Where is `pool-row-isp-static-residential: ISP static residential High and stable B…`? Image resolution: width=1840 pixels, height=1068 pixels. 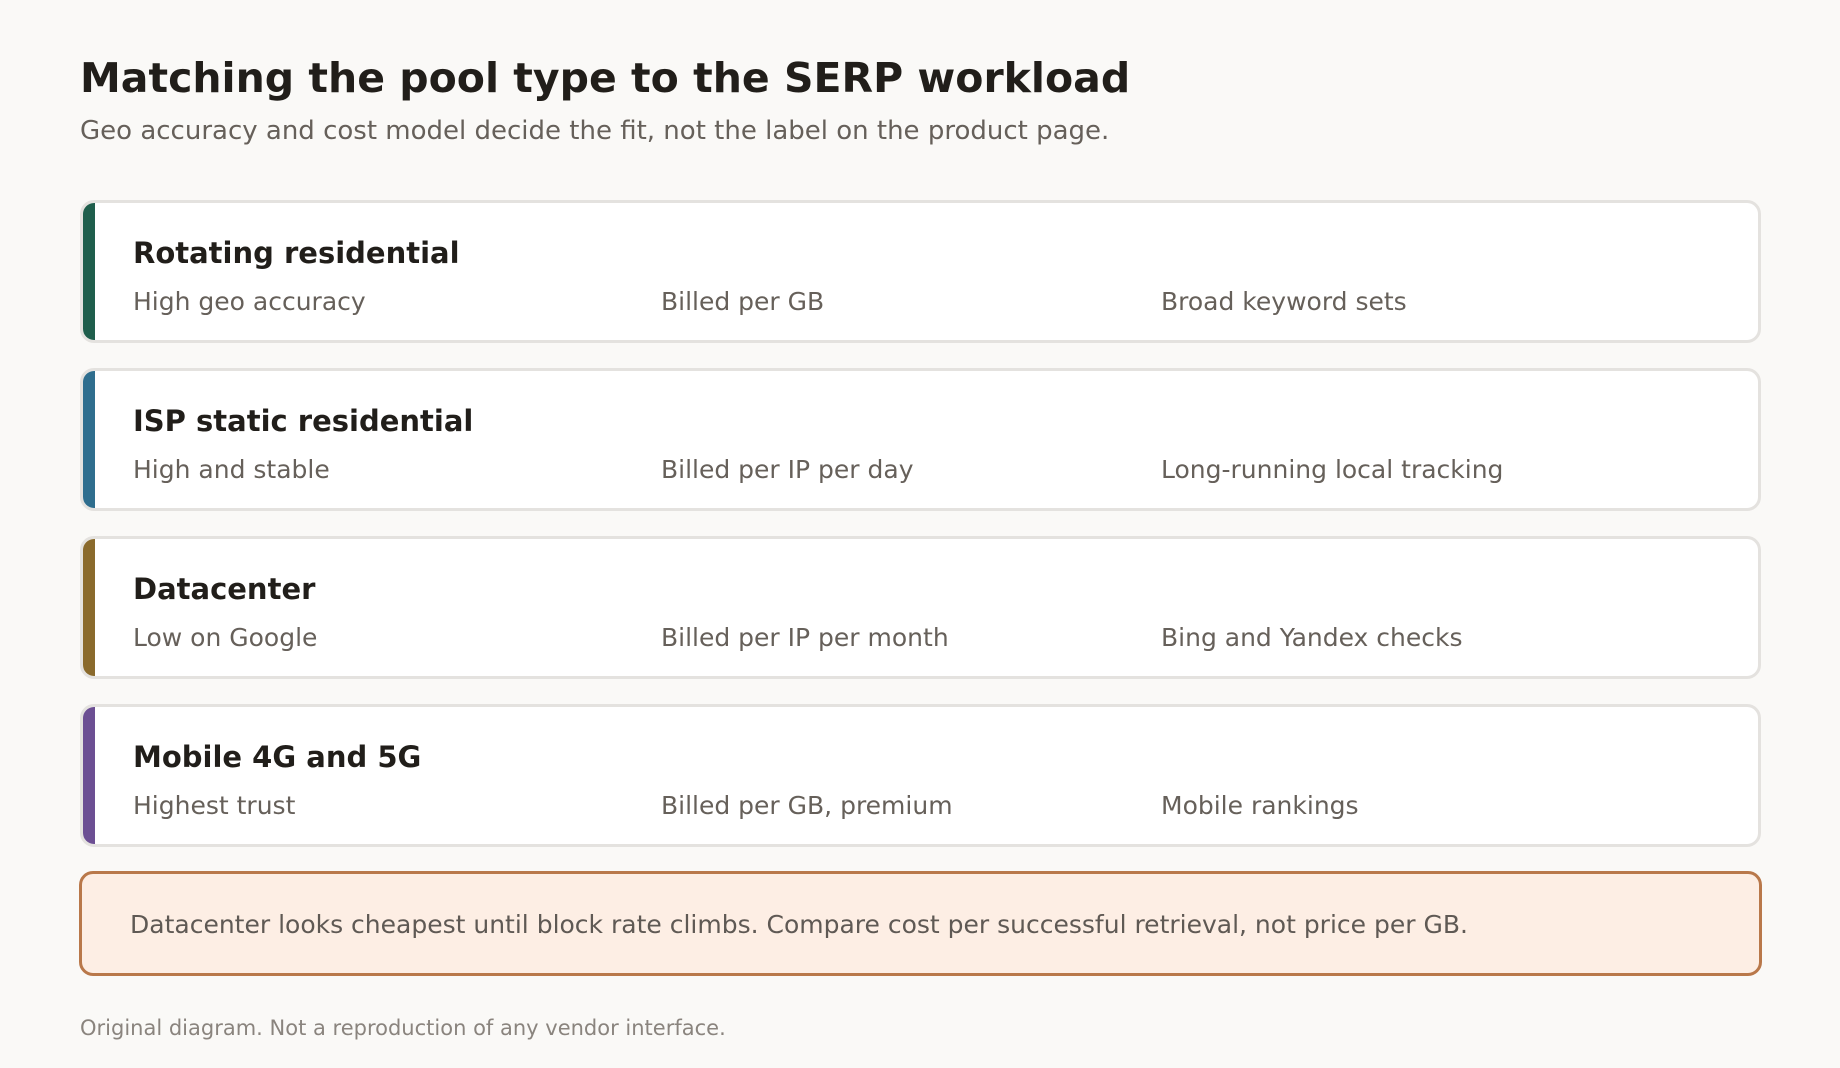
pool-row-isp-static-residential: ISP static residential High and stable B… is located at coordinates (920, 439).